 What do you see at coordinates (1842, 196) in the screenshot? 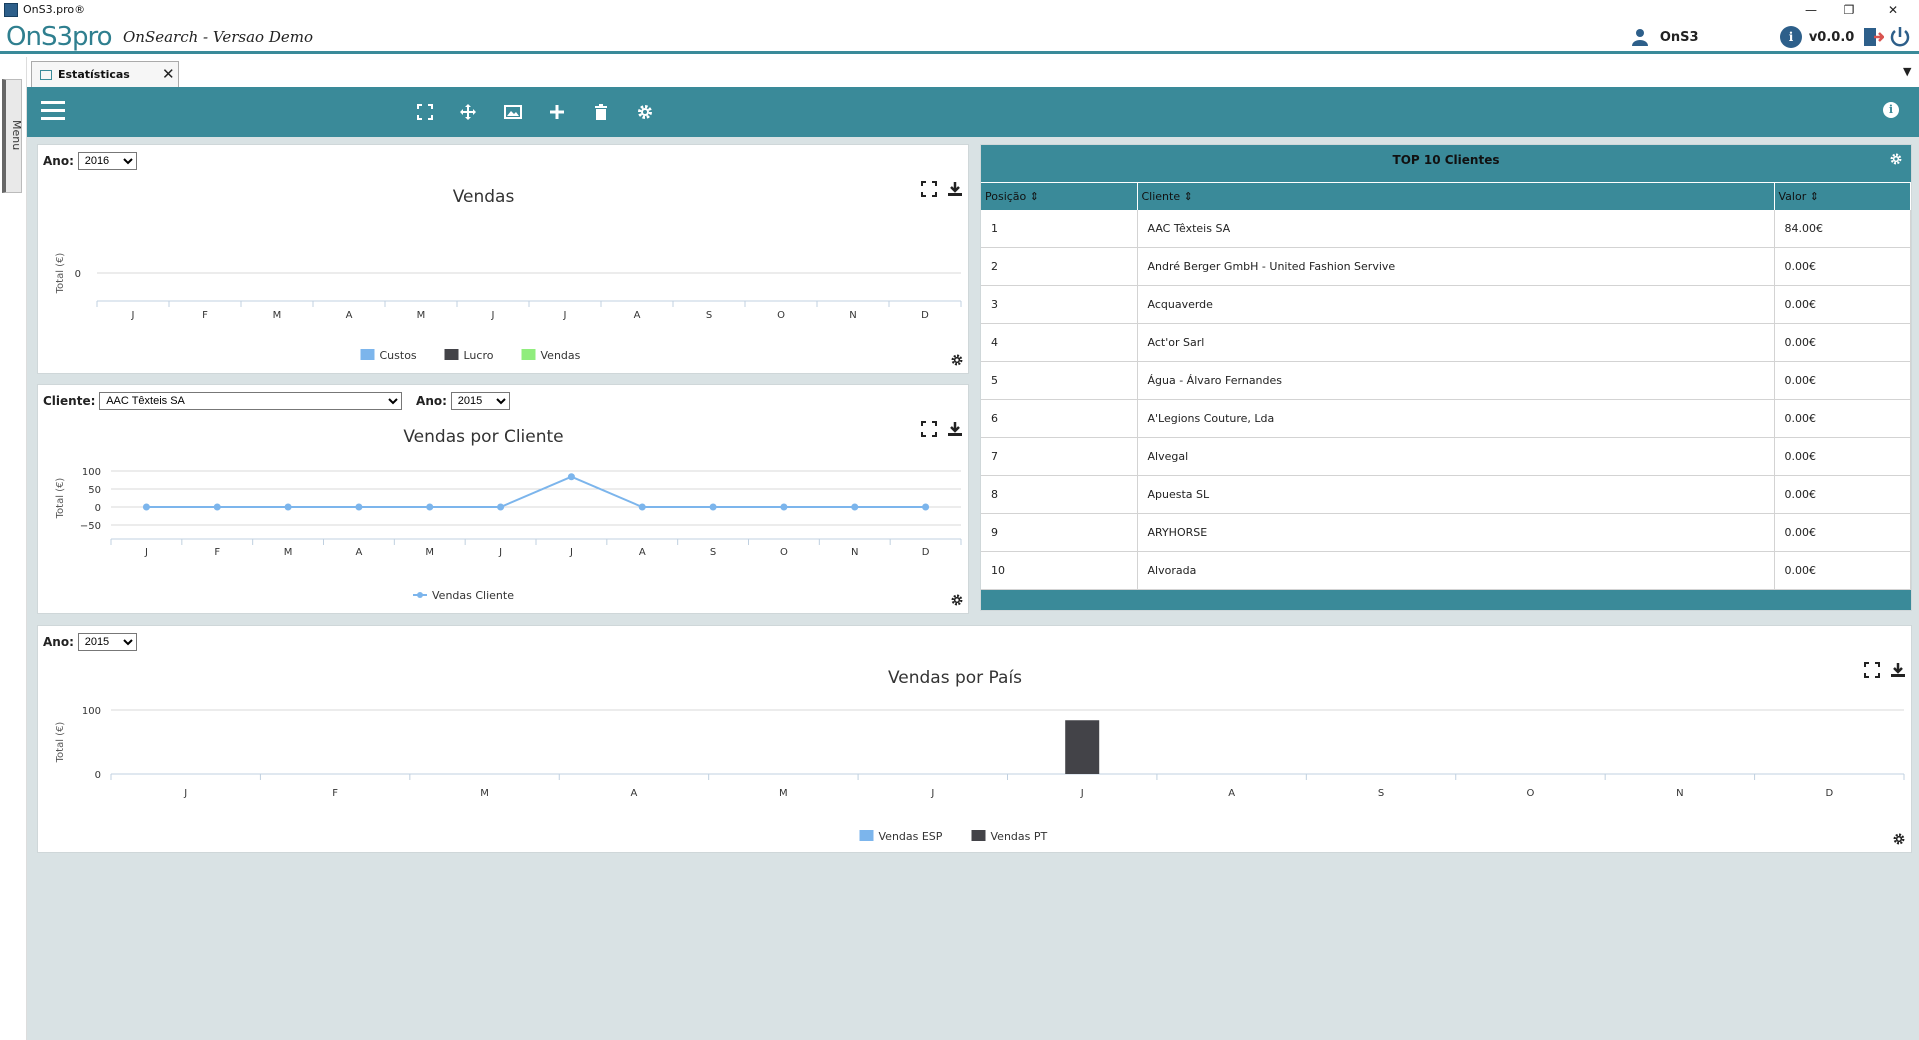
I see `column-header-valor: Valor ⇕` at bounding box center [1842, 196].